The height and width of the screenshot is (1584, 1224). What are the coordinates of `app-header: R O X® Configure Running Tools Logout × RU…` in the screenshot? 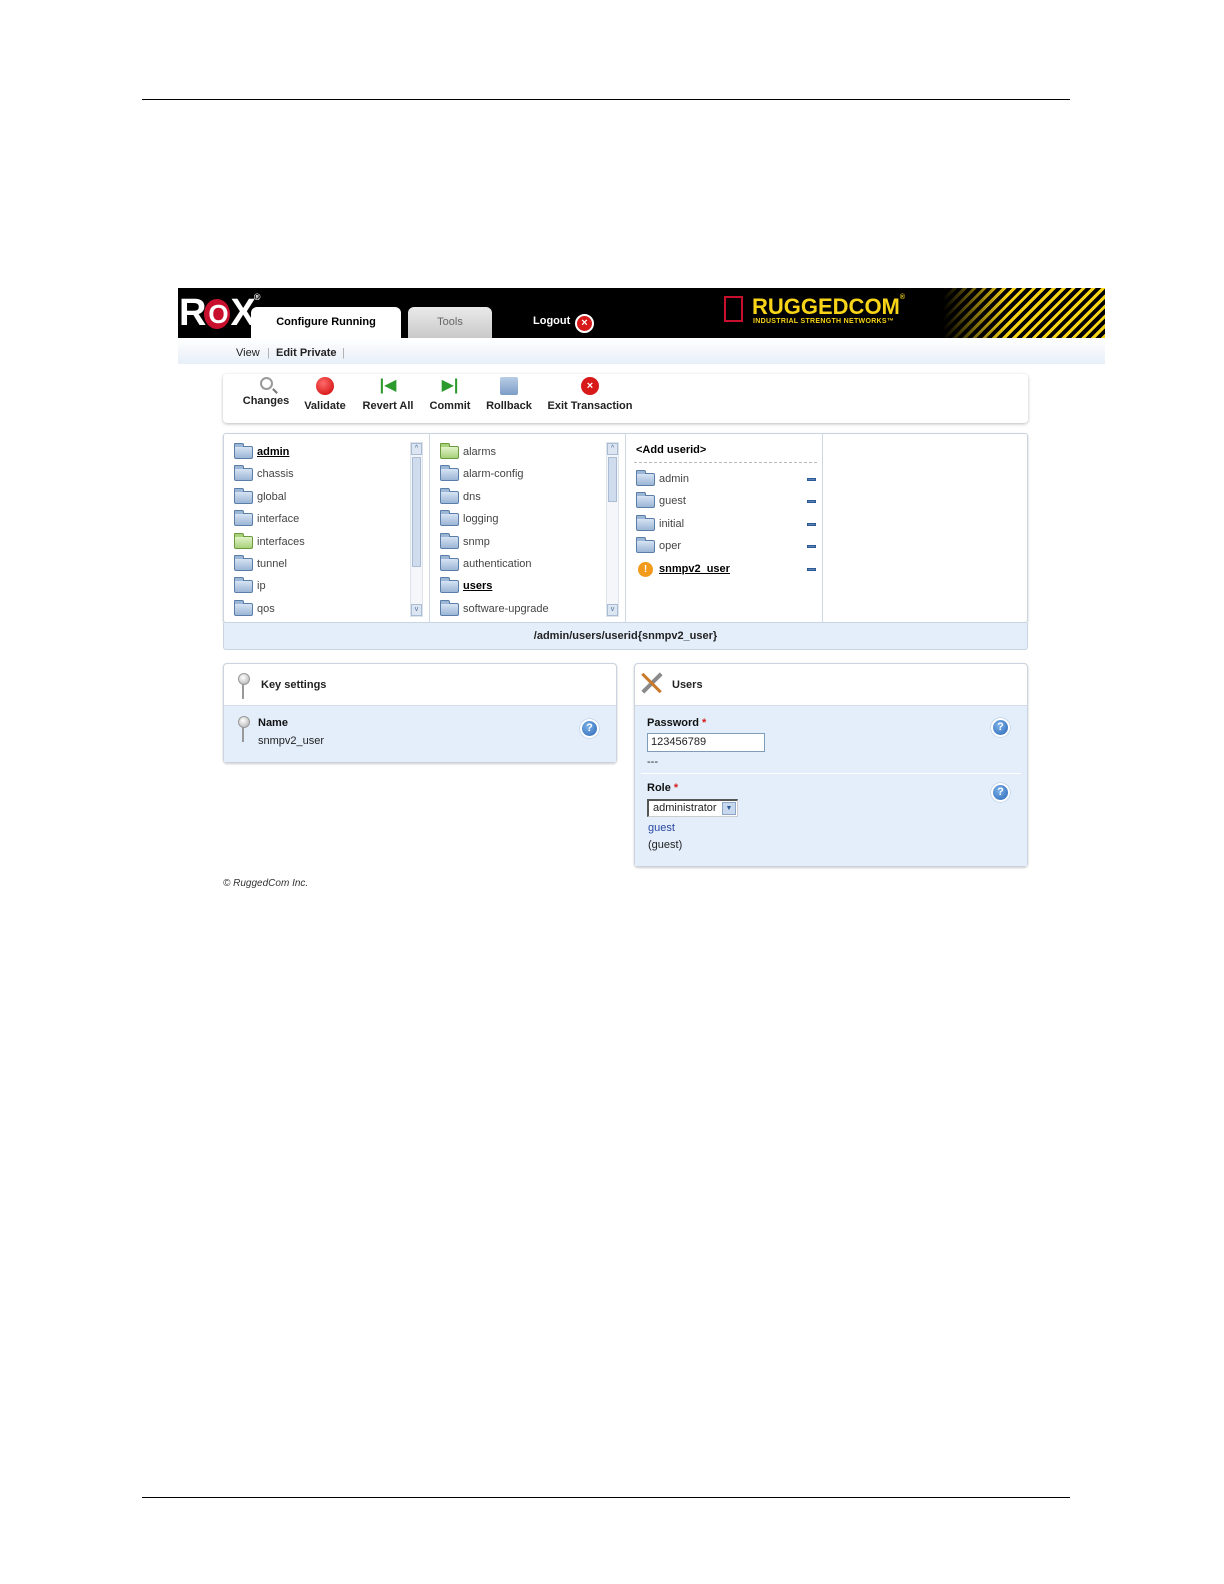 It's located at (641, 313).